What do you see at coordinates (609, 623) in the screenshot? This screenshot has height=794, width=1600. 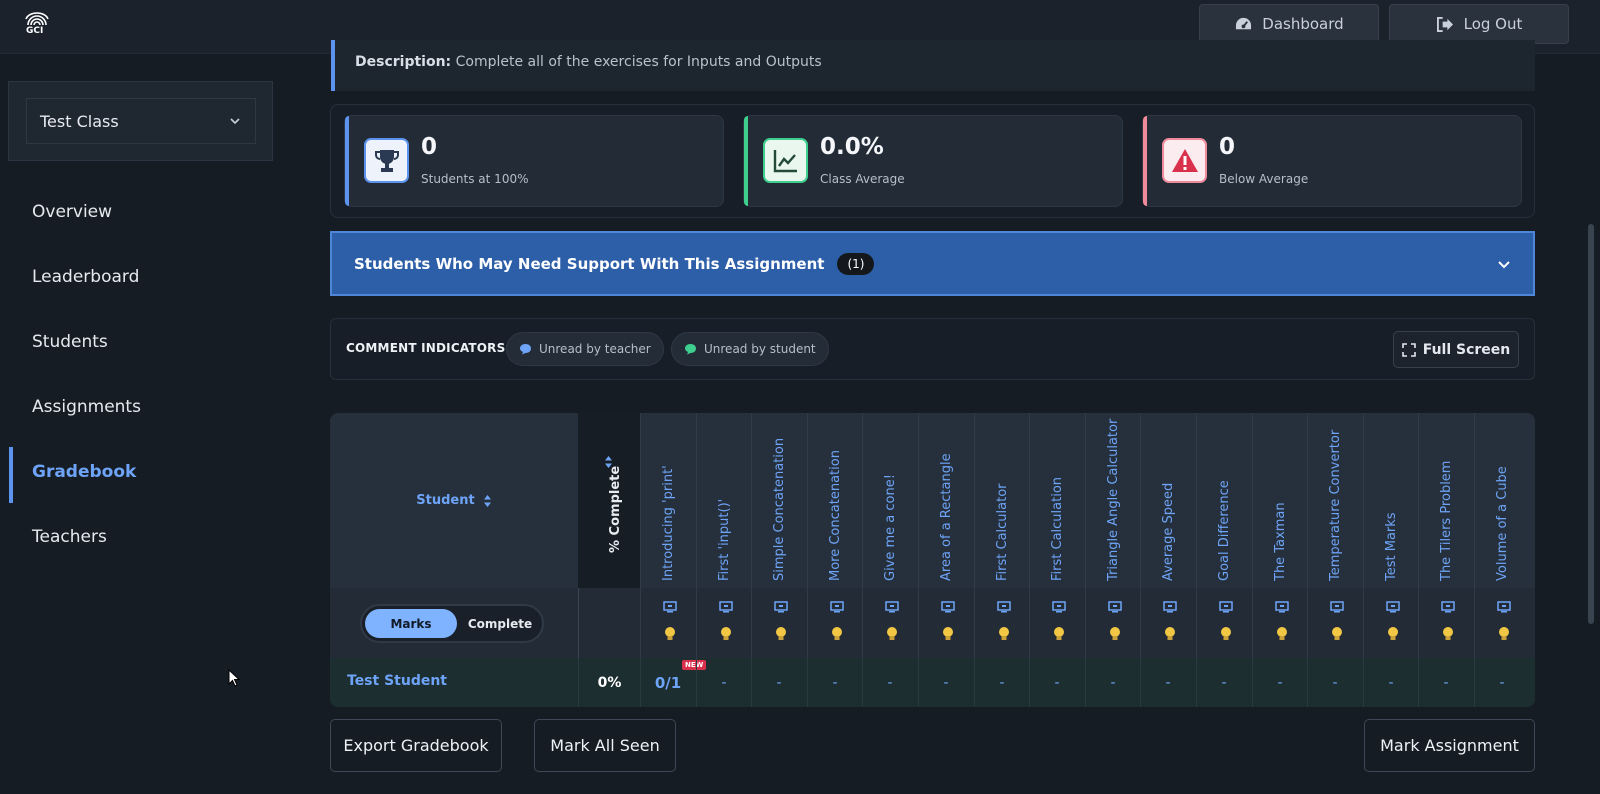 I see `percent-indicator-cell` at bounding box center [609, 623].